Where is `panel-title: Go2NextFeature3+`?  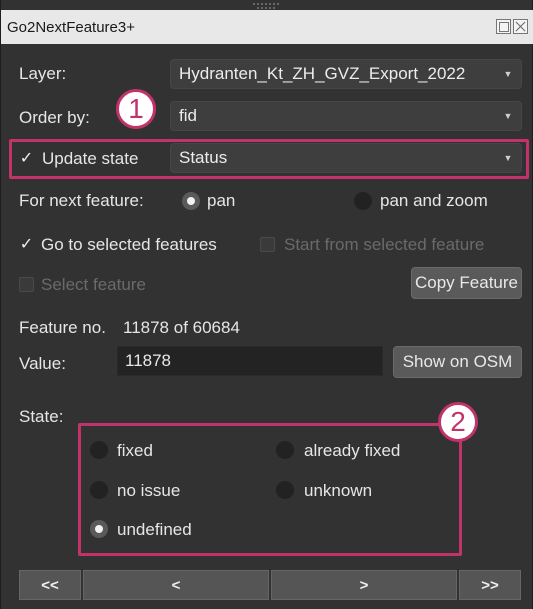 panel-title: Go2NextFeature3+ is located at coordinates (71, 27).